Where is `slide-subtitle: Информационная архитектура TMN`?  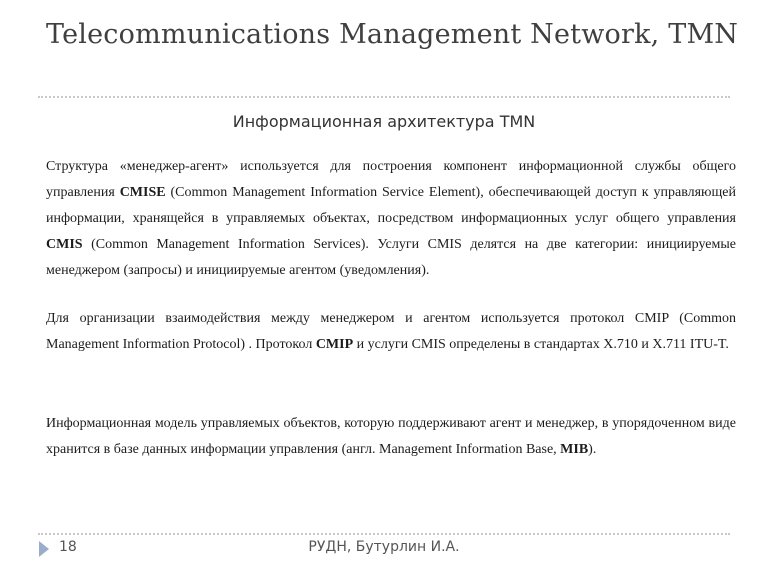 slide-subtitle: Информационная архитектура TMN is located at coordinates (384, 121).